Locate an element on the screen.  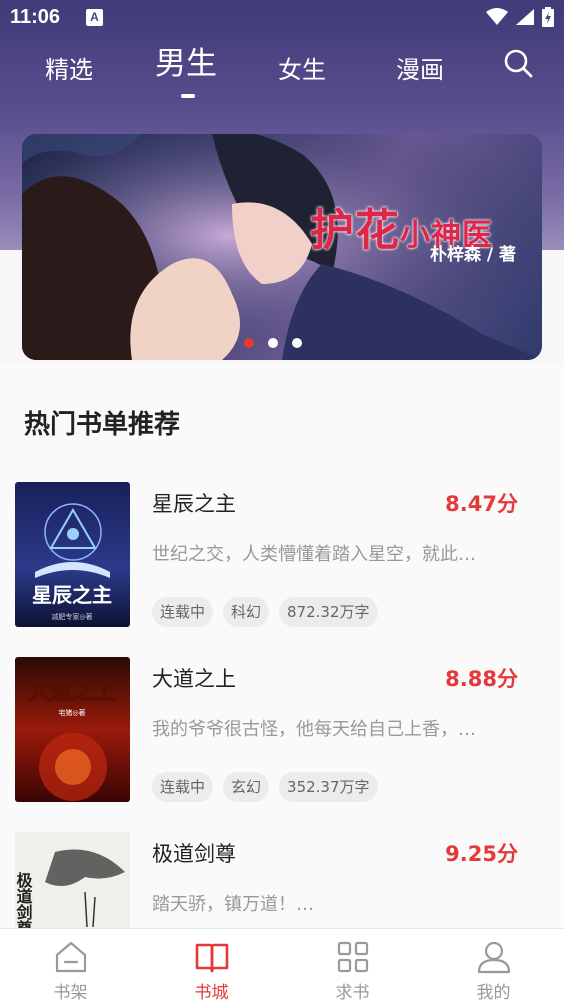
bookshelf-icon is located at coordinates (71, 957).